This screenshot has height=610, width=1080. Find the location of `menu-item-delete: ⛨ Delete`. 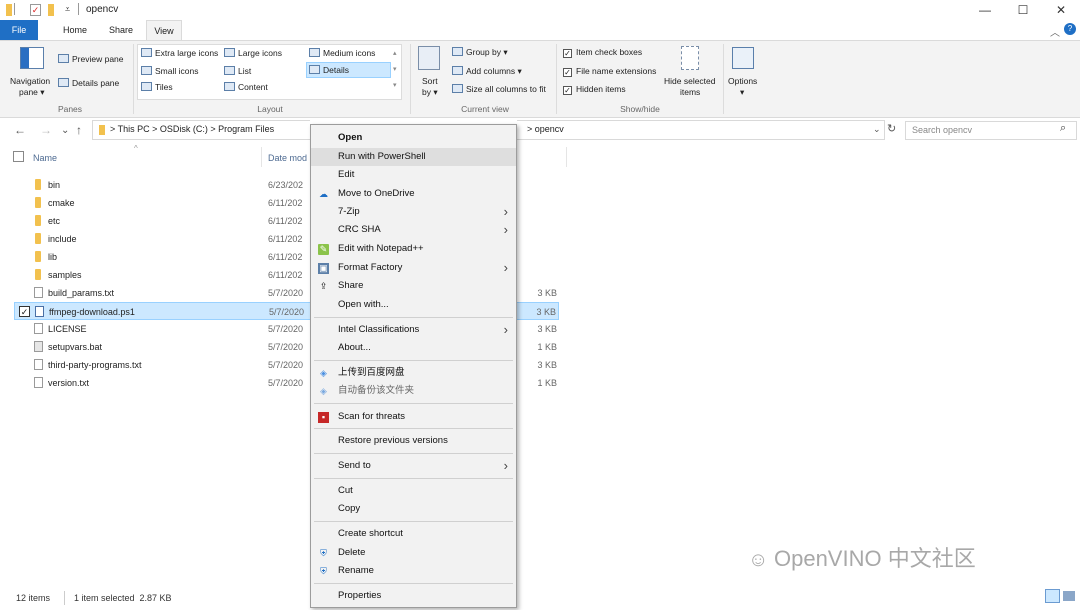

menu-item-delete: ⛨ Delete is located at coordinates (413, 553).